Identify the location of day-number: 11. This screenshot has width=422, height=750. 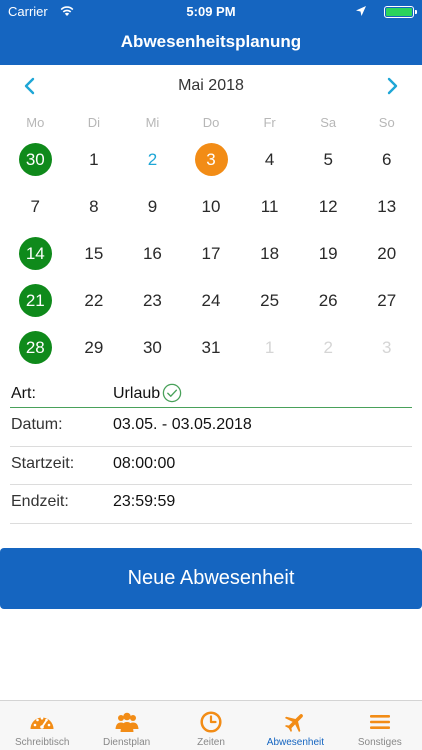
(269, 206).